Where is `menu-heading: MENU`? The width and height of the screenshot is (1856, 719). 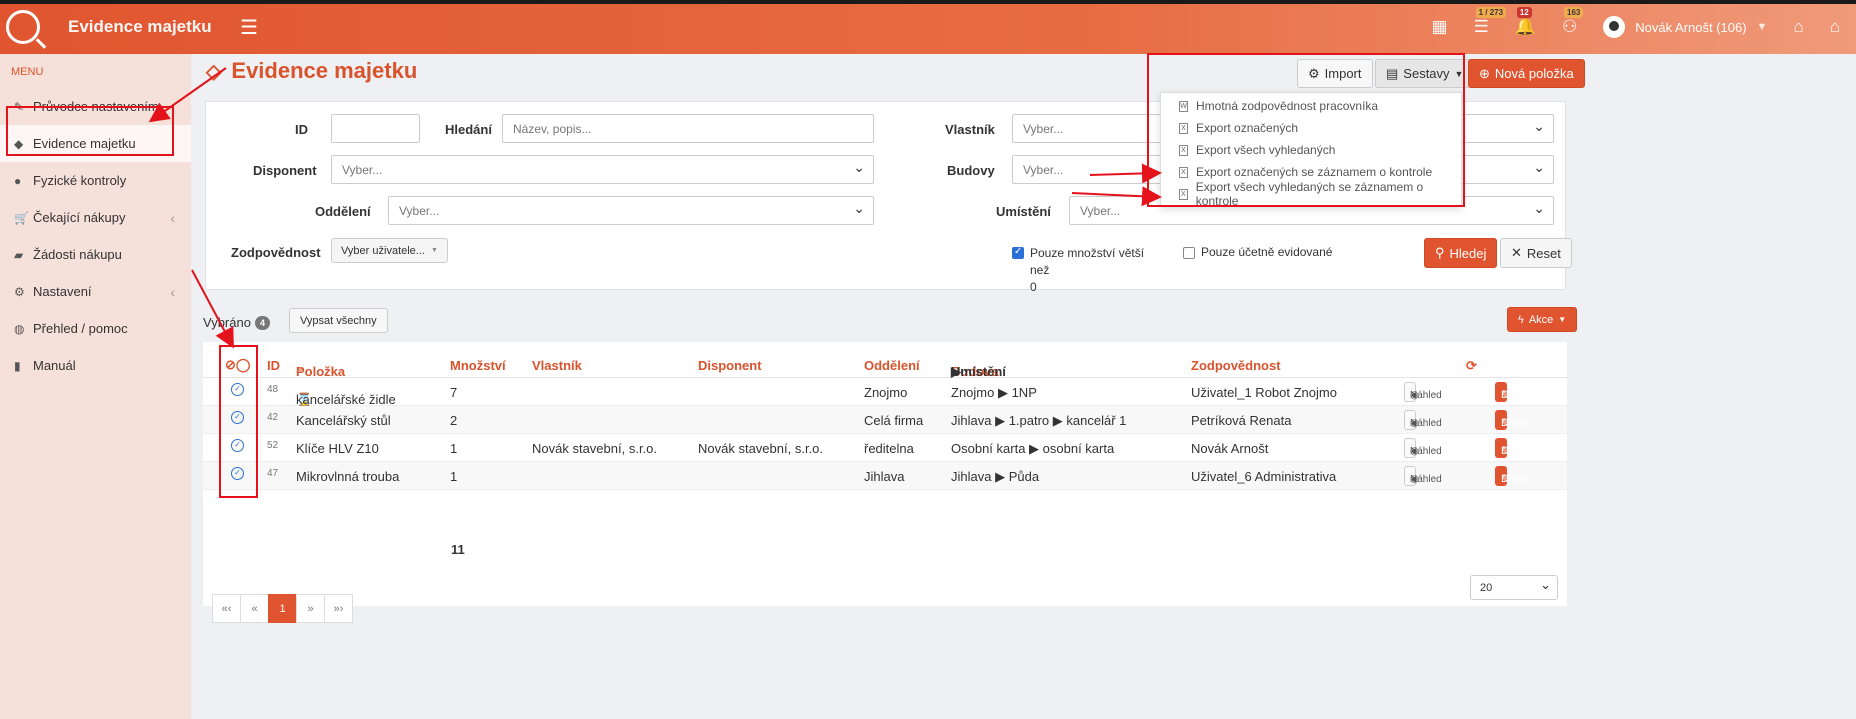
menu-heading: MENU is located at coordinates (27, 72).